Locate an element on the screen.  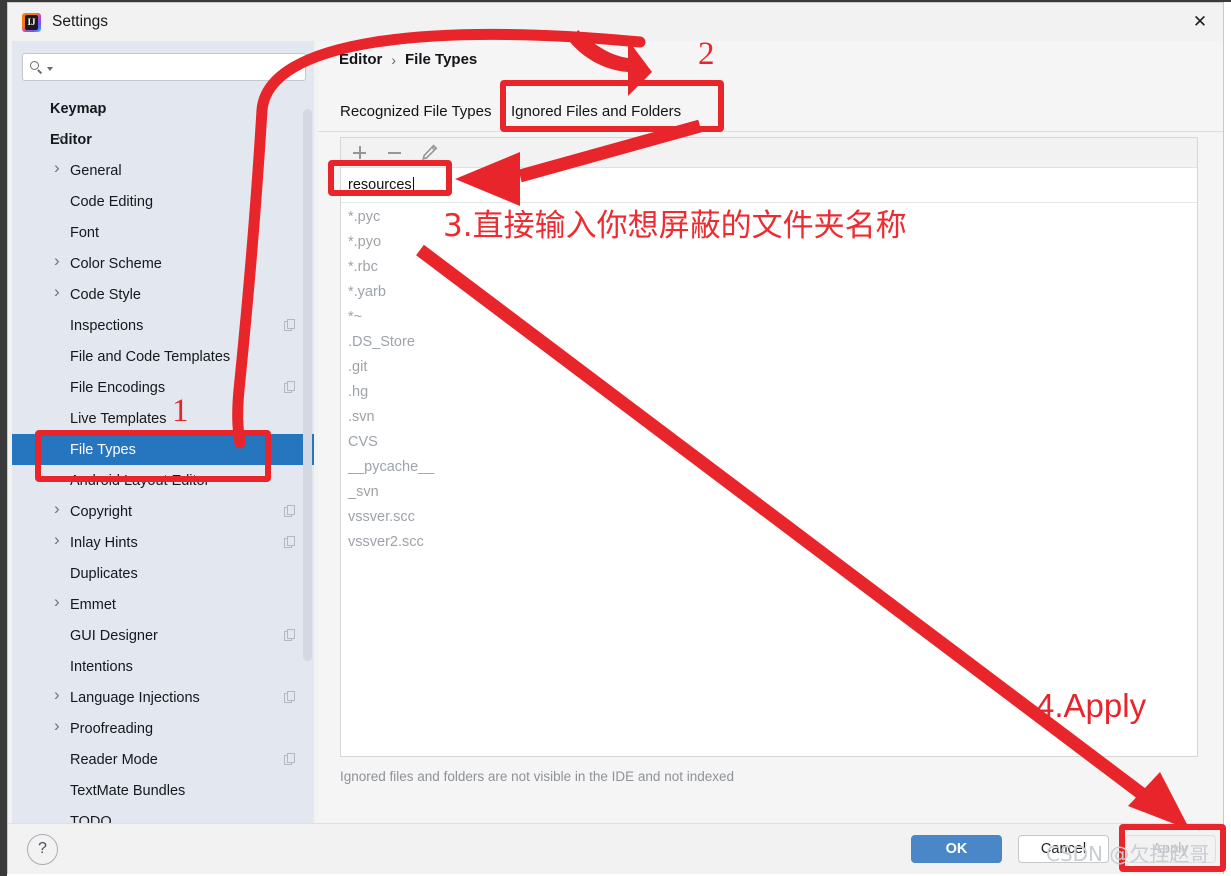
sidebar-item-textmate-bundles: TextMate Bundles is located at coordinates (163, 790).